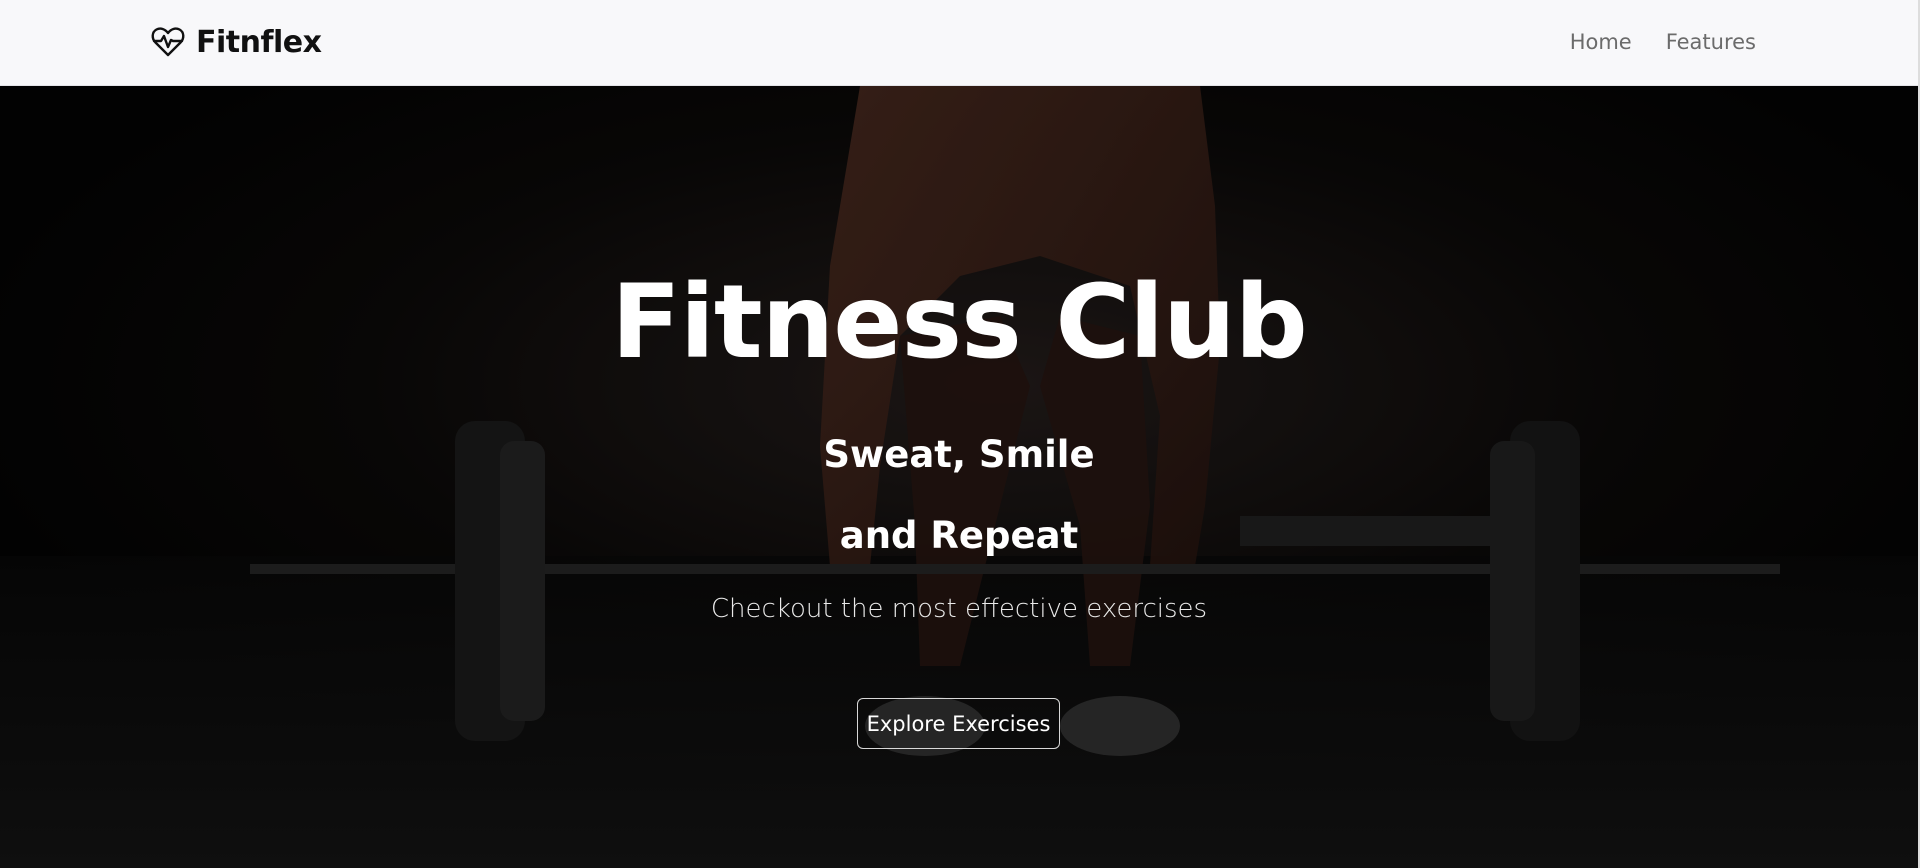 The image size is (1920, 868). I want to click on hero-description: Checkout the most effective exercises, so click(959, 609).